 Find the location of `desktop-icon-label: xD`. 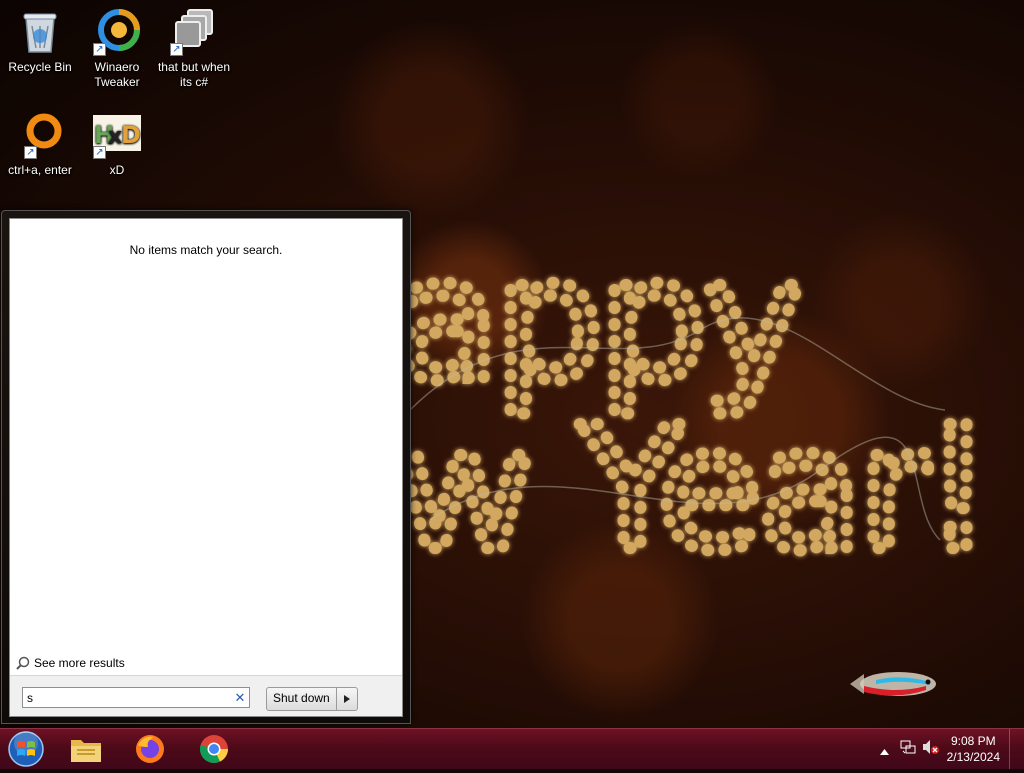

desktop-icon-label: xD is located at coordinates (117, 170).